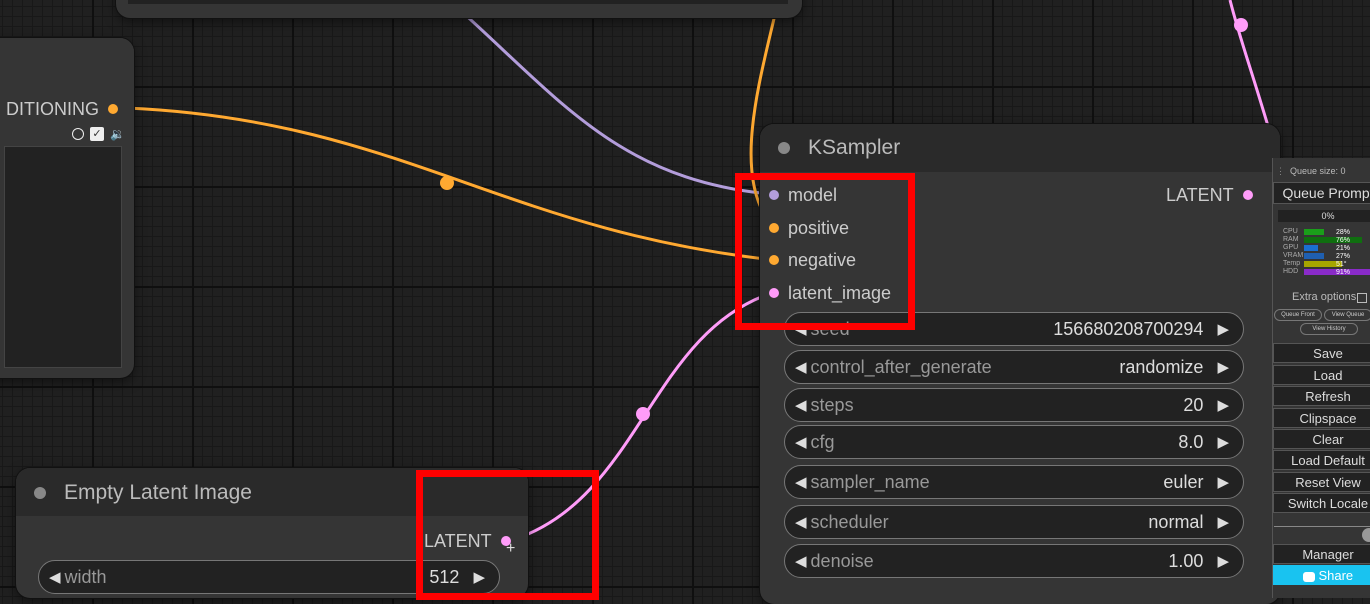 The width and height of the screenshot is (1370, 604). I want to click on close-icon, so click(1366, 535).